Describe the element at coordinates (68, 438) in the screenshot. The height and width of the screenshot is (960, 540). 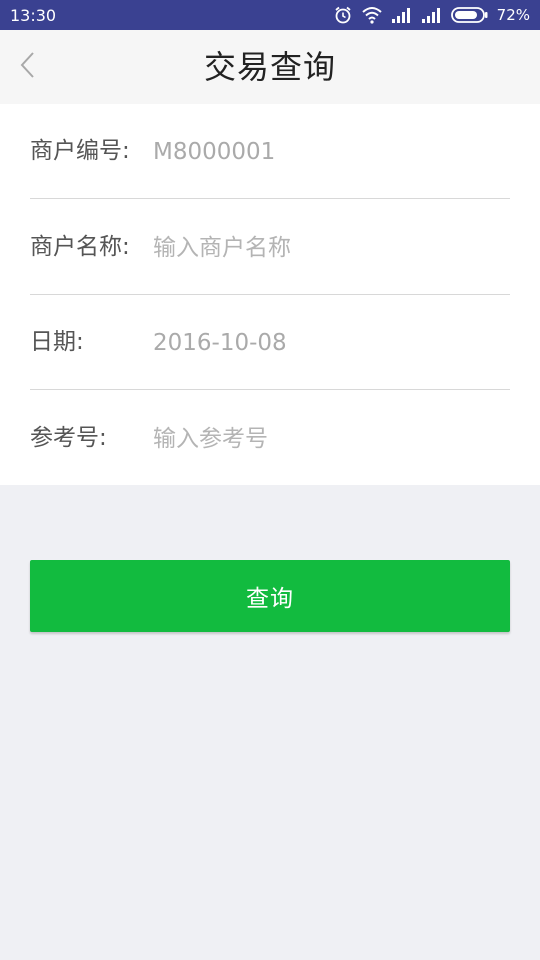
I see `reference-no-label: 参考号:` at that location.